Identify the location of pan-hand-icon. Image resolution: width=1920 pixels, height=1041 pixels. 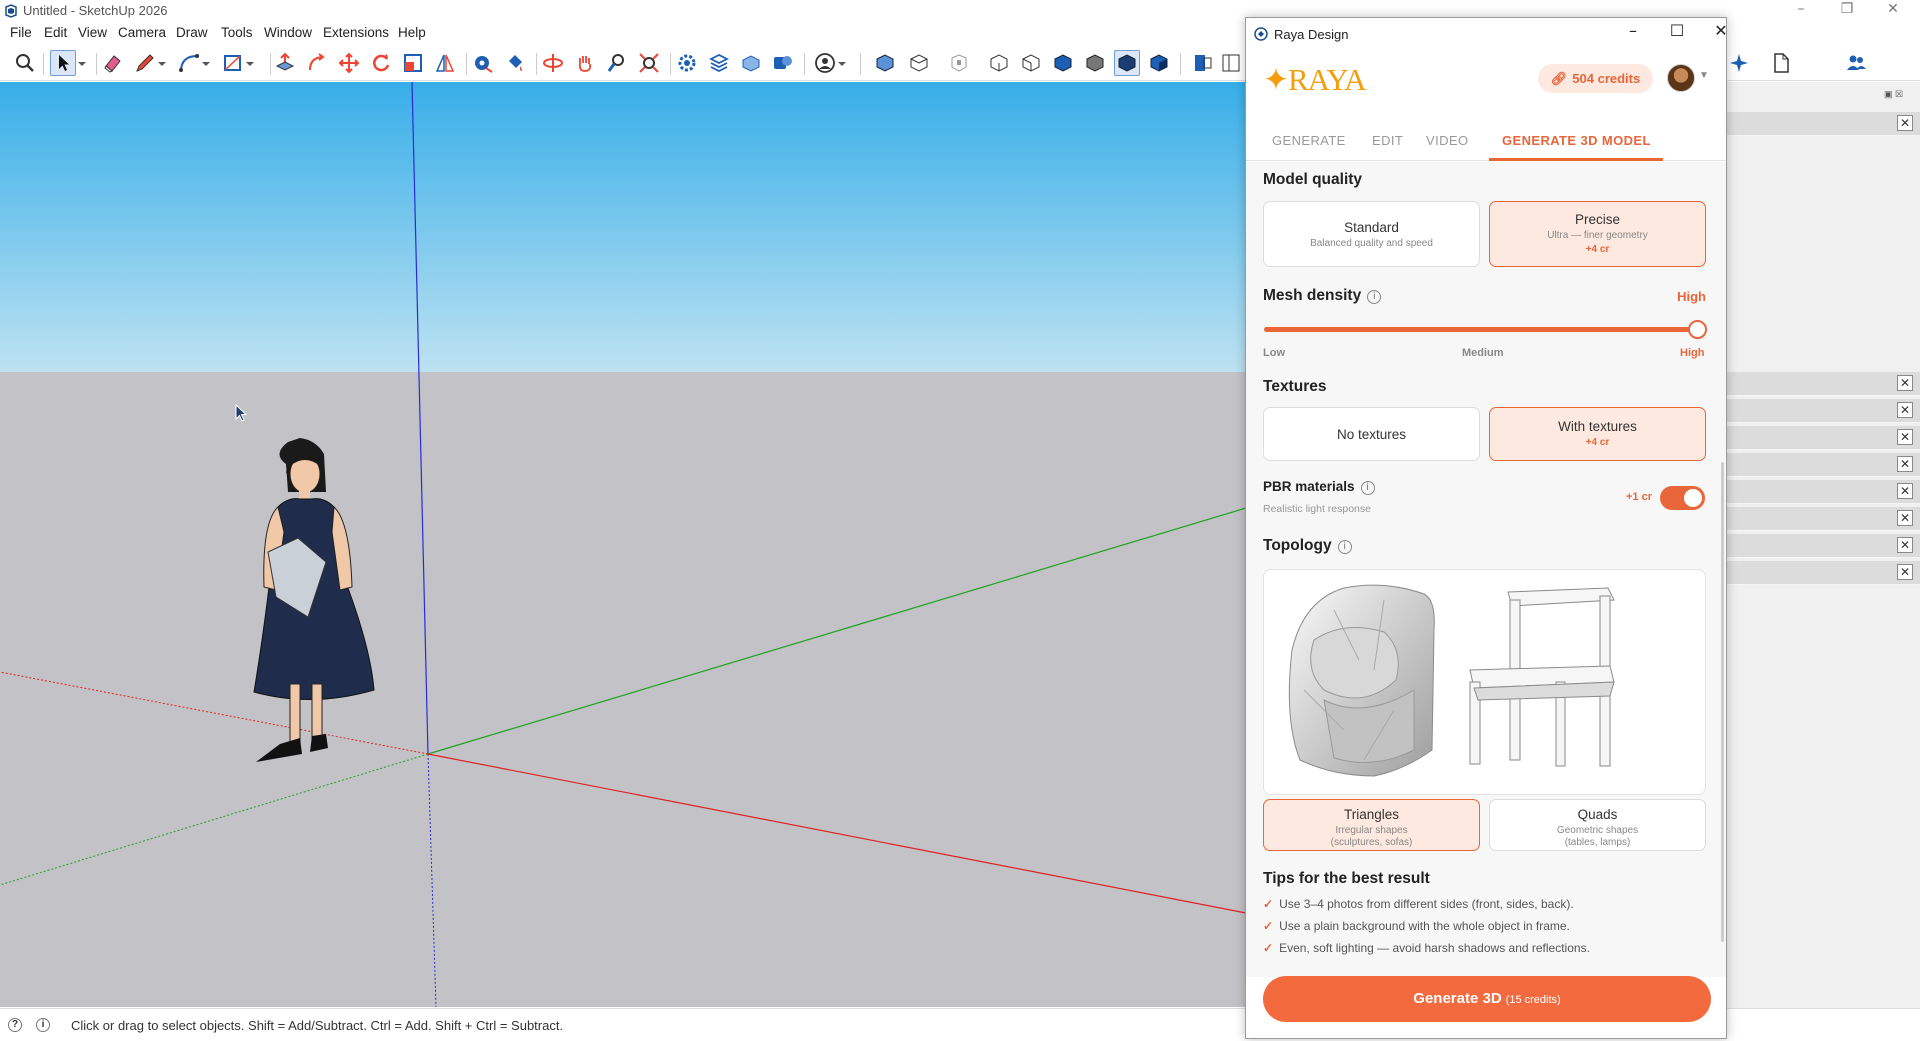
(585, 63).